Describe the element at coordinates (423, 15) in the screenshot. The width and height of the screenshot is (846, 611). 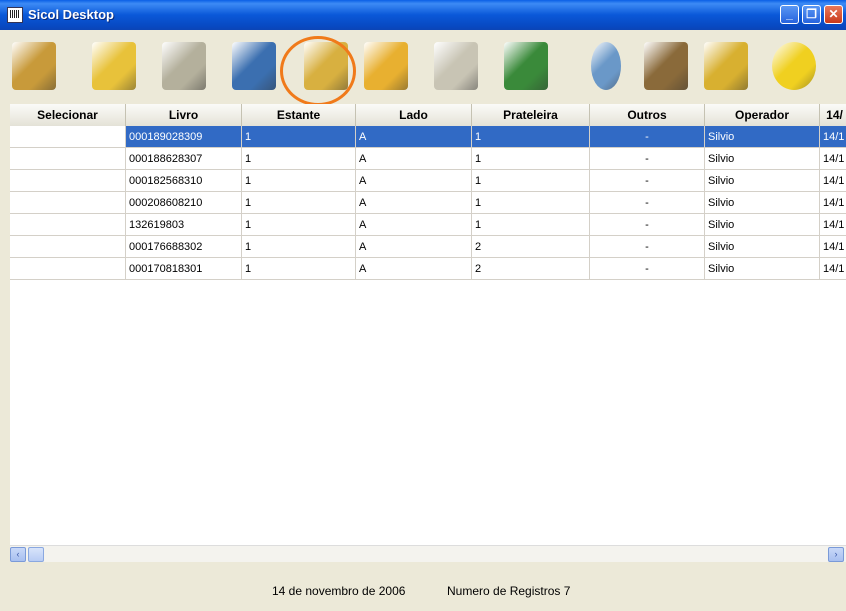
I see `title-bar: Sicol Desktop _ ❐ ✕` at that location.